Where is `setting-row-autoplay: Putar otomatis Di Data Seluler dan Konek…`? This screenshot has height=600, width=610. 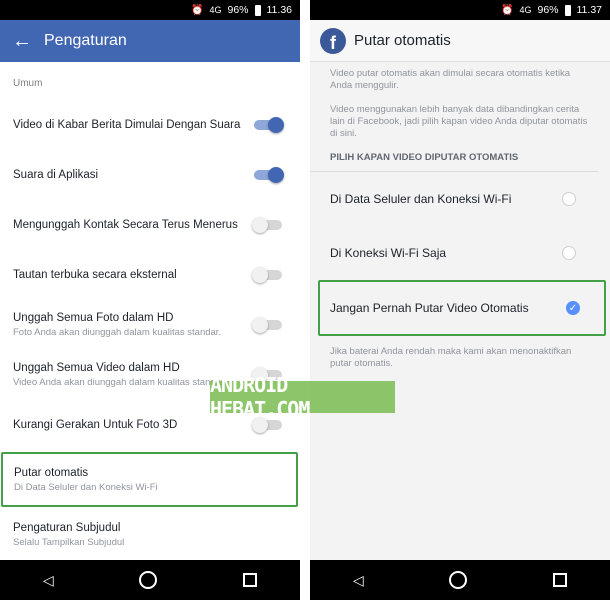
setting-row-autoplay: Putar otomatis Di Data Seluler dan Konek… is located at coordinates (149, 479).